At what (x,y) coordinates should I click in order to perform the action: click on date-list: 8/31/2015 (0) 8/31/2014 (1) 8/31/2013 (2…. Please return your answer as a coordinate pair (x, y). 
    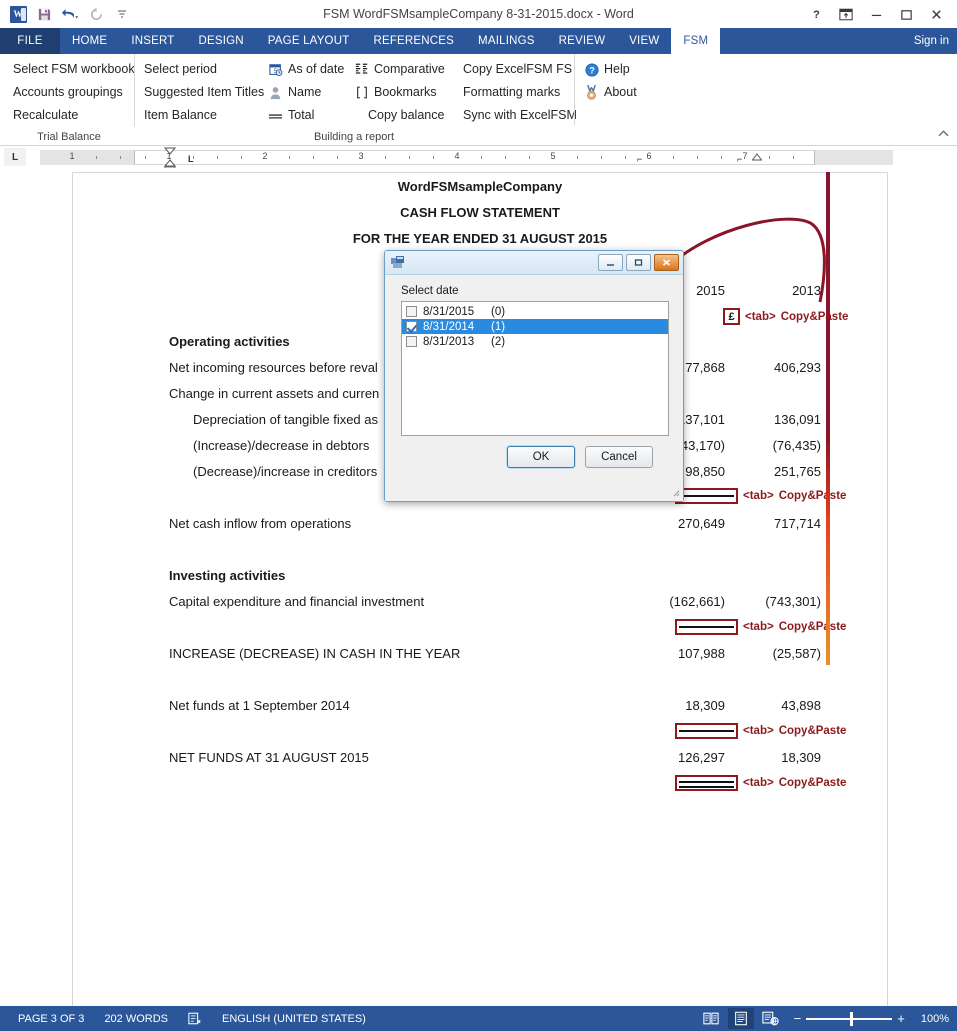
    Looking at the image, I should click on (535, 368).